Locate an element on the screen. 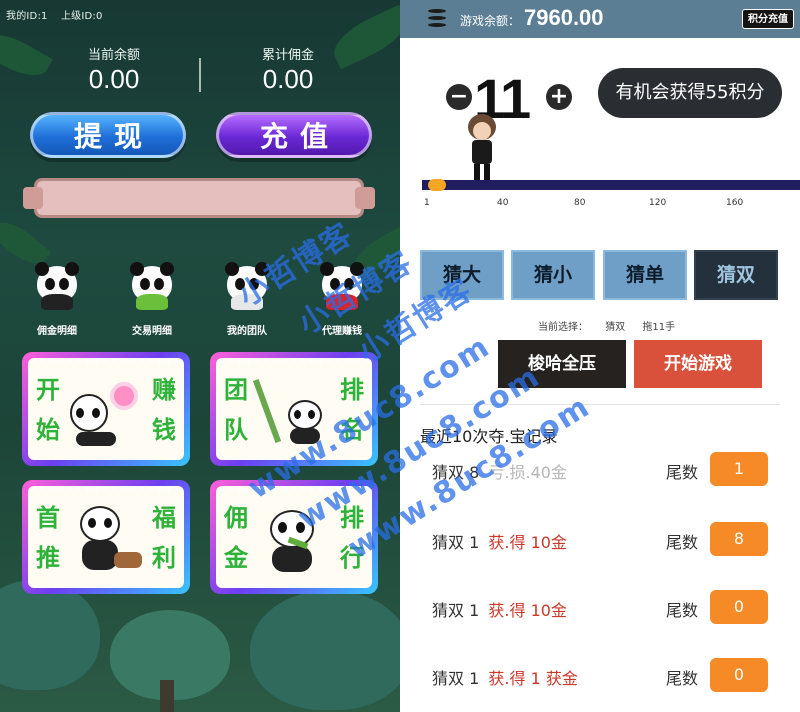 Image resolution: width=800 pixels, height=712 pixels. tick-label: 80 is located at coordinates (580, 203).